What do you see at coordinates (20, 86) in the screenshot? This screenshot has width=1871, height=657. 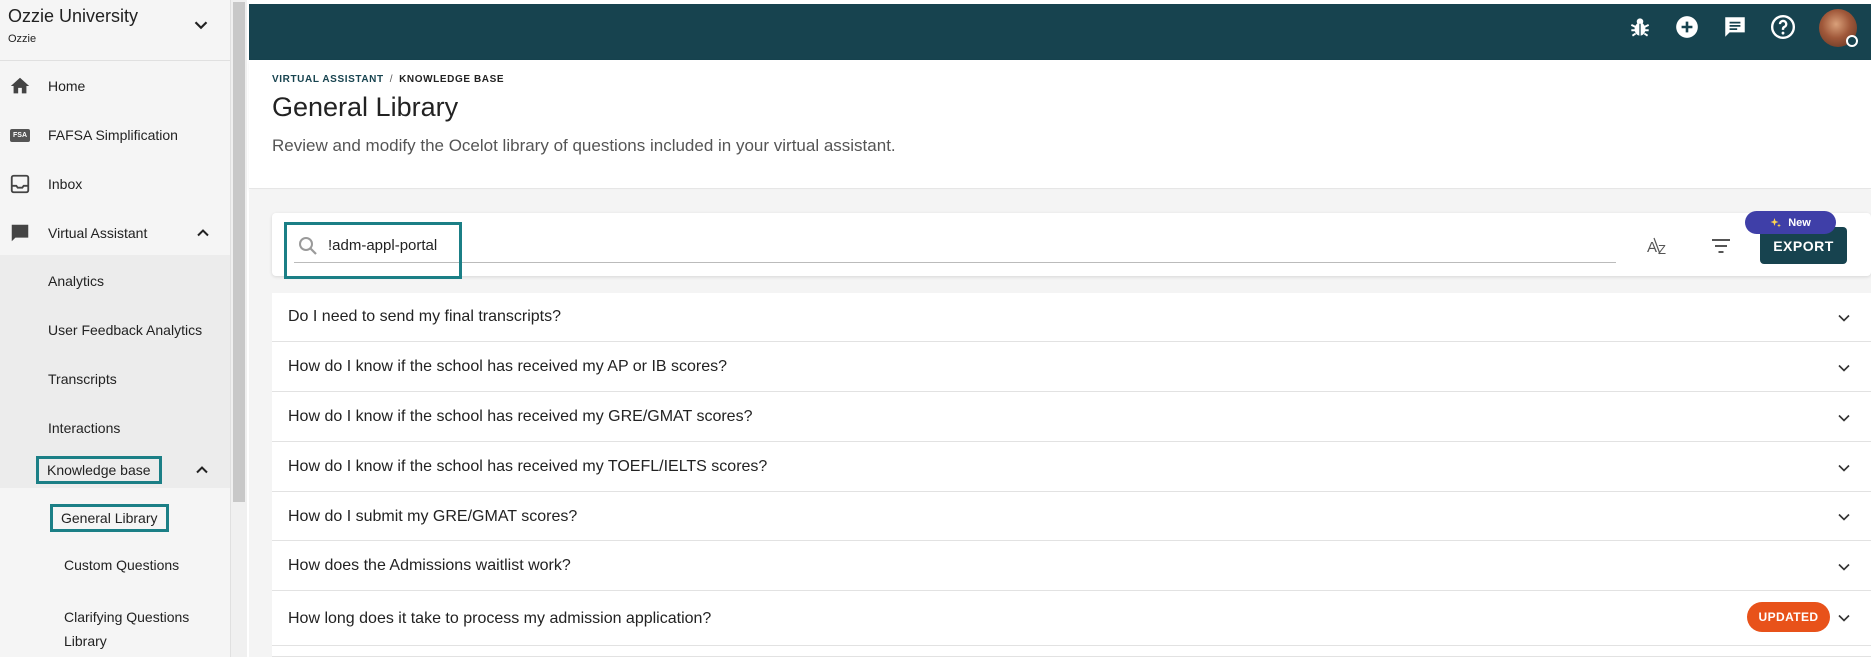 I see `home-icon` at bounding box center [20, 86].